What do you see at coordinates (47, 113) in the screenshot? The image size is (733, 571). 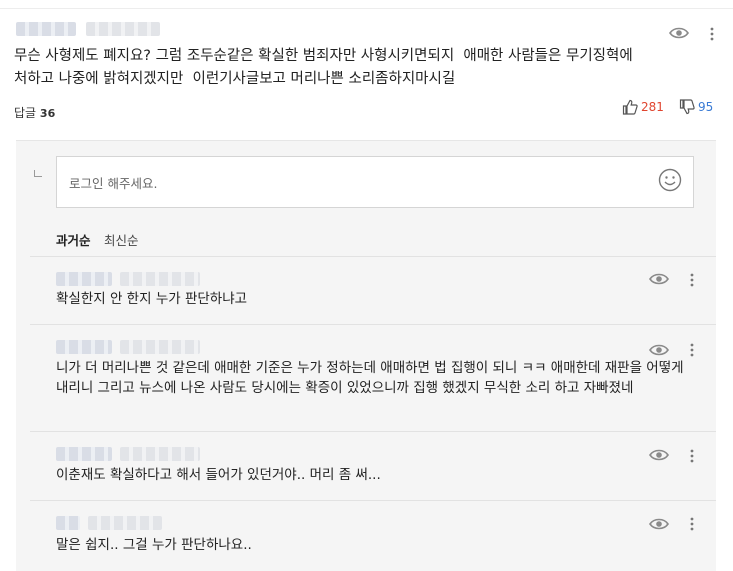 I see `reply-count: 36` at bounding box center [47, 113].